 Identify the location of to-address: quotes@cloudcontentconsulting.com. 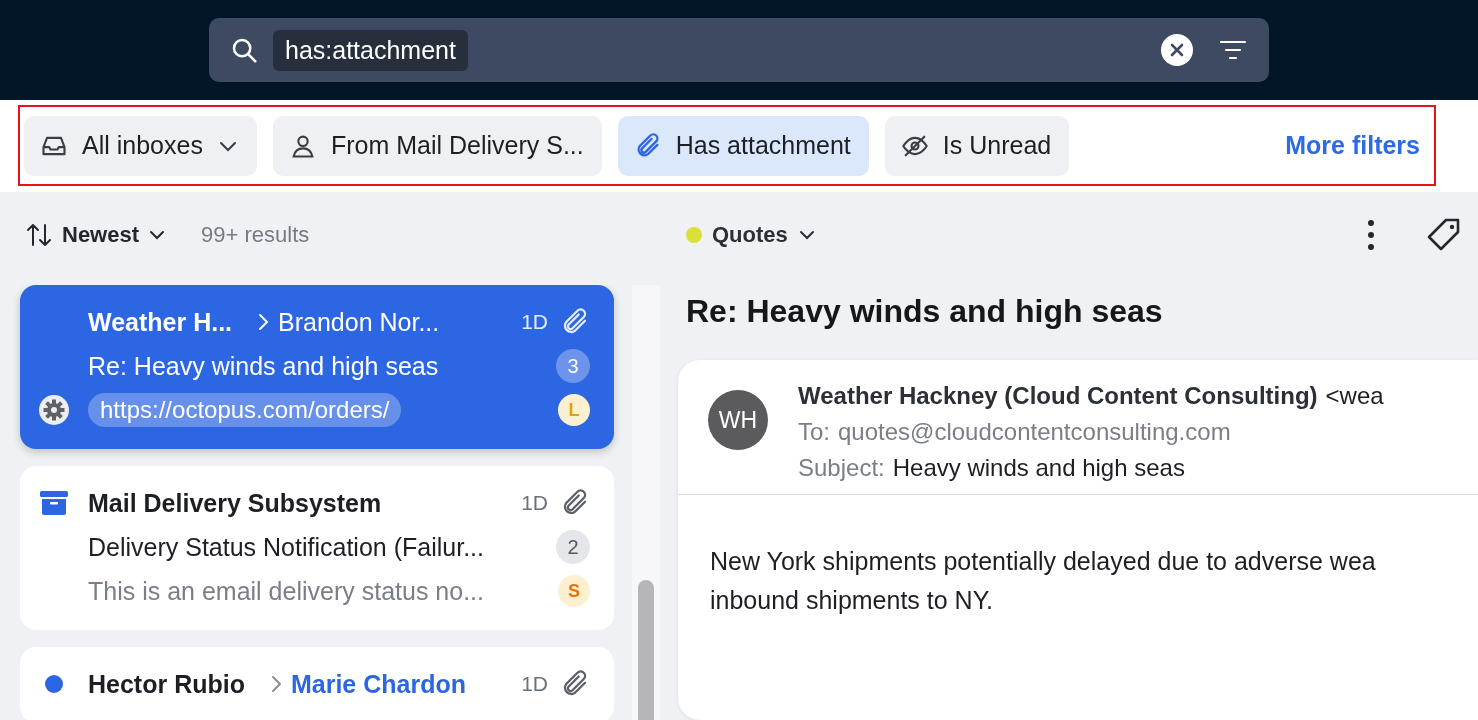
(1034, 432).